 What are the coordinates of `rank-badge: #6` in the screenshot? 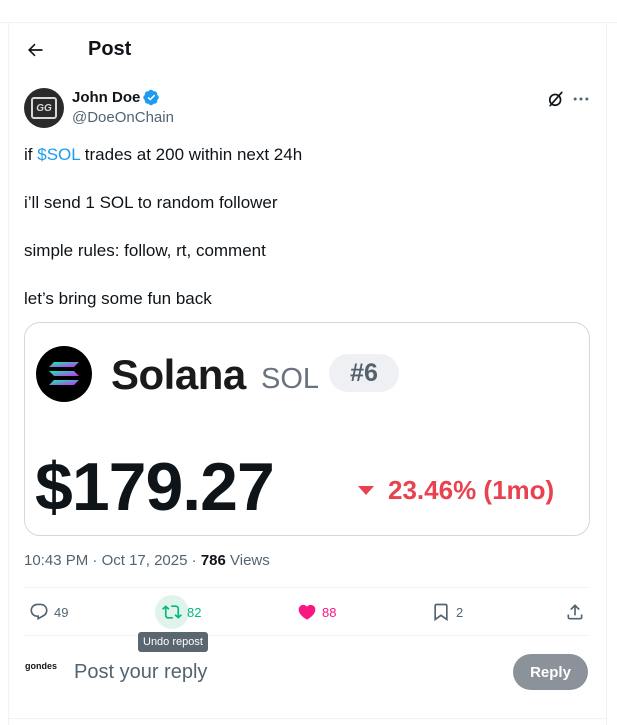 It's located at (364, 373).